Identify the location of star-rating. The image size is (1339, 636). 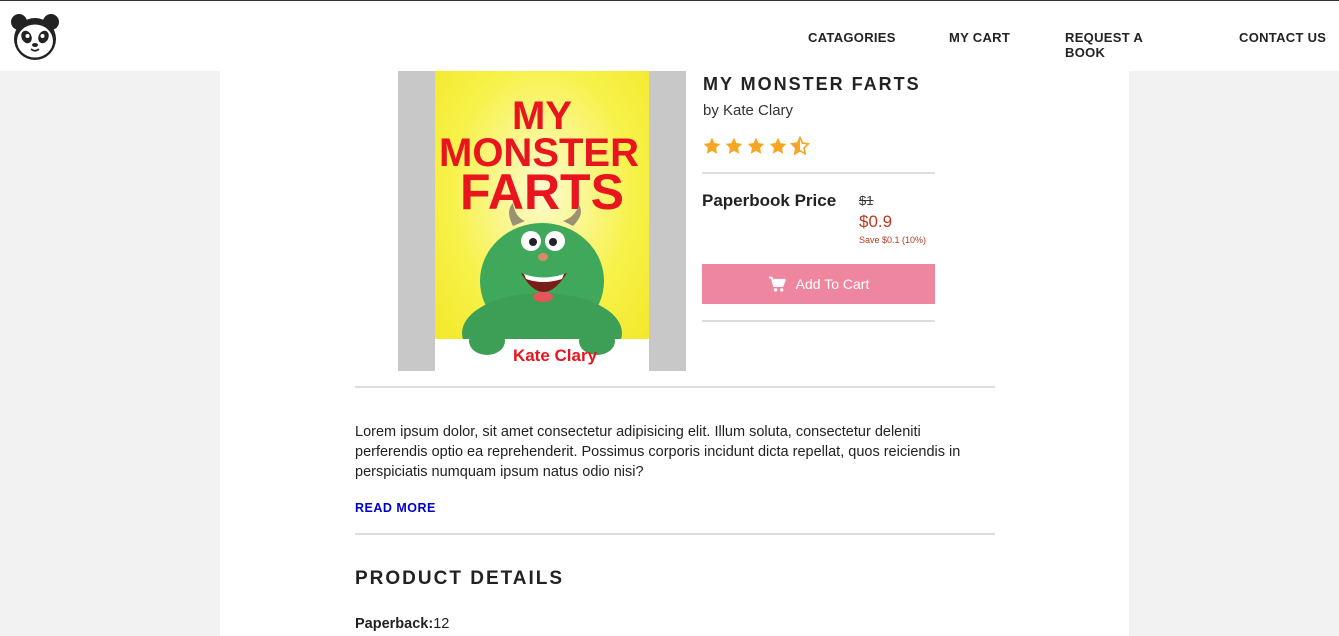
(756, 146).